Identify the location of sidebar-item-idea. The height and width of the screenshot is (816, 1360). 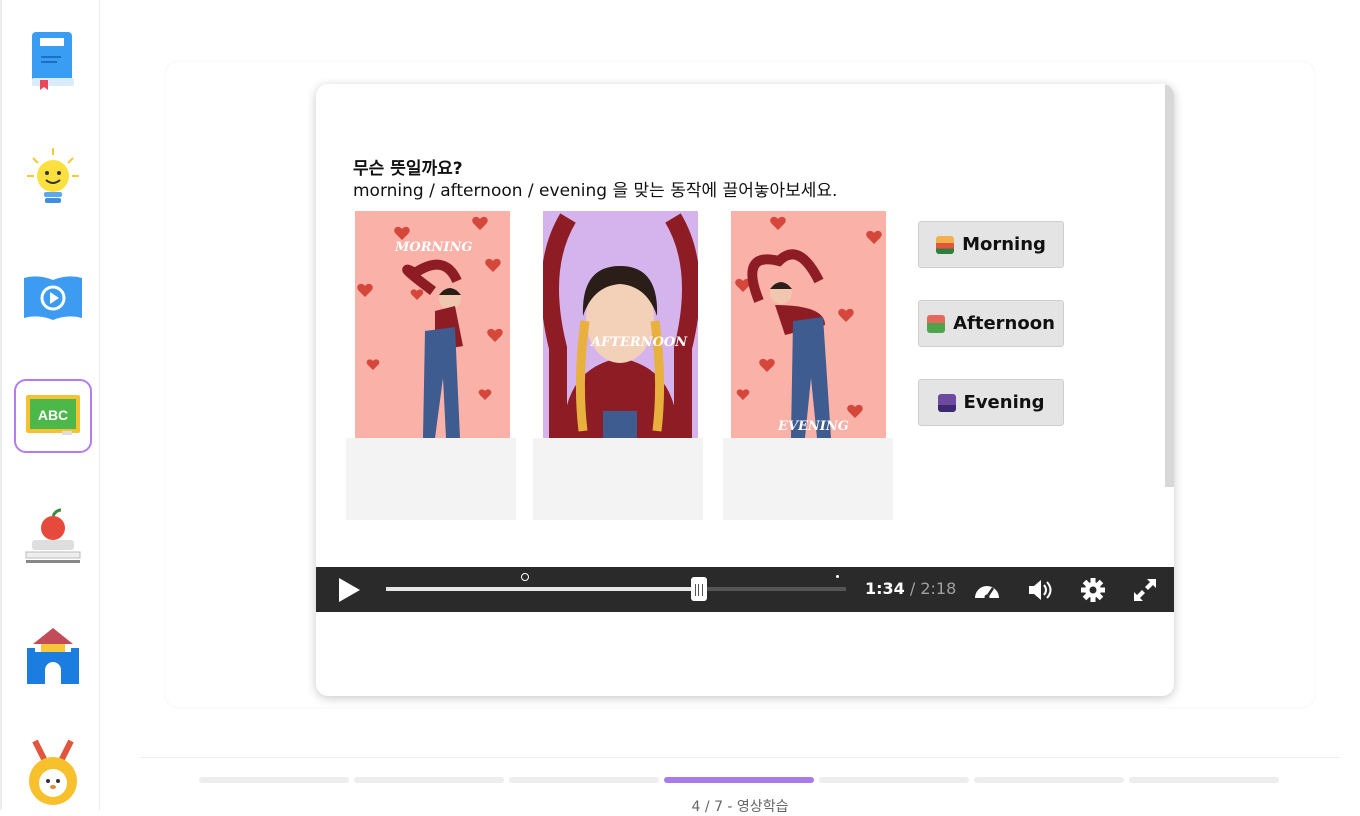
(53, 178).